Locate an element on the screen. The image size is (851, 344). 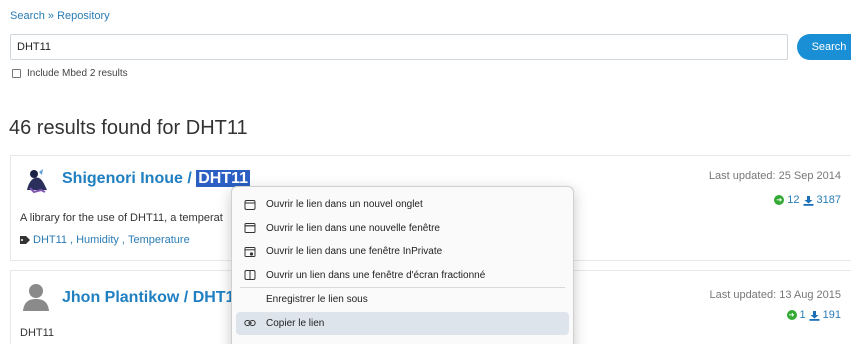
repo-link: DHT11 is located at coordinates (223, 178).